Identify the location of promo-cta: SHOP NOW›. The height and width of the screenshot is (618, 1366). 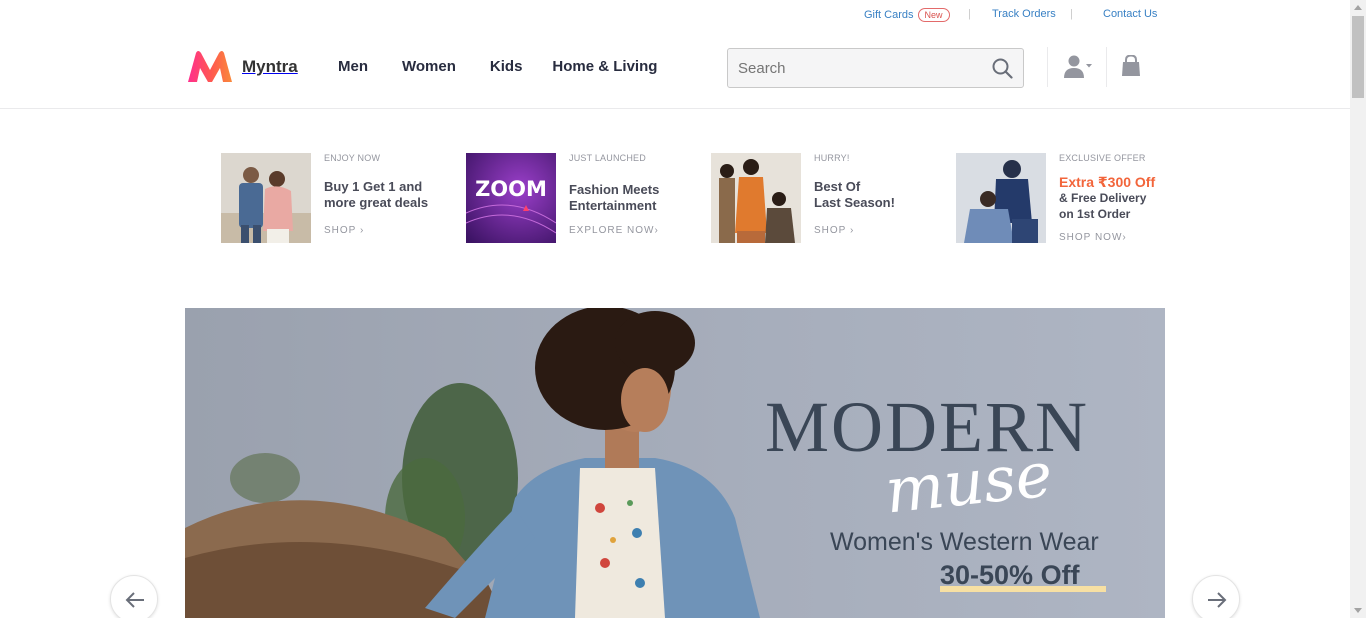
(1093, 237).